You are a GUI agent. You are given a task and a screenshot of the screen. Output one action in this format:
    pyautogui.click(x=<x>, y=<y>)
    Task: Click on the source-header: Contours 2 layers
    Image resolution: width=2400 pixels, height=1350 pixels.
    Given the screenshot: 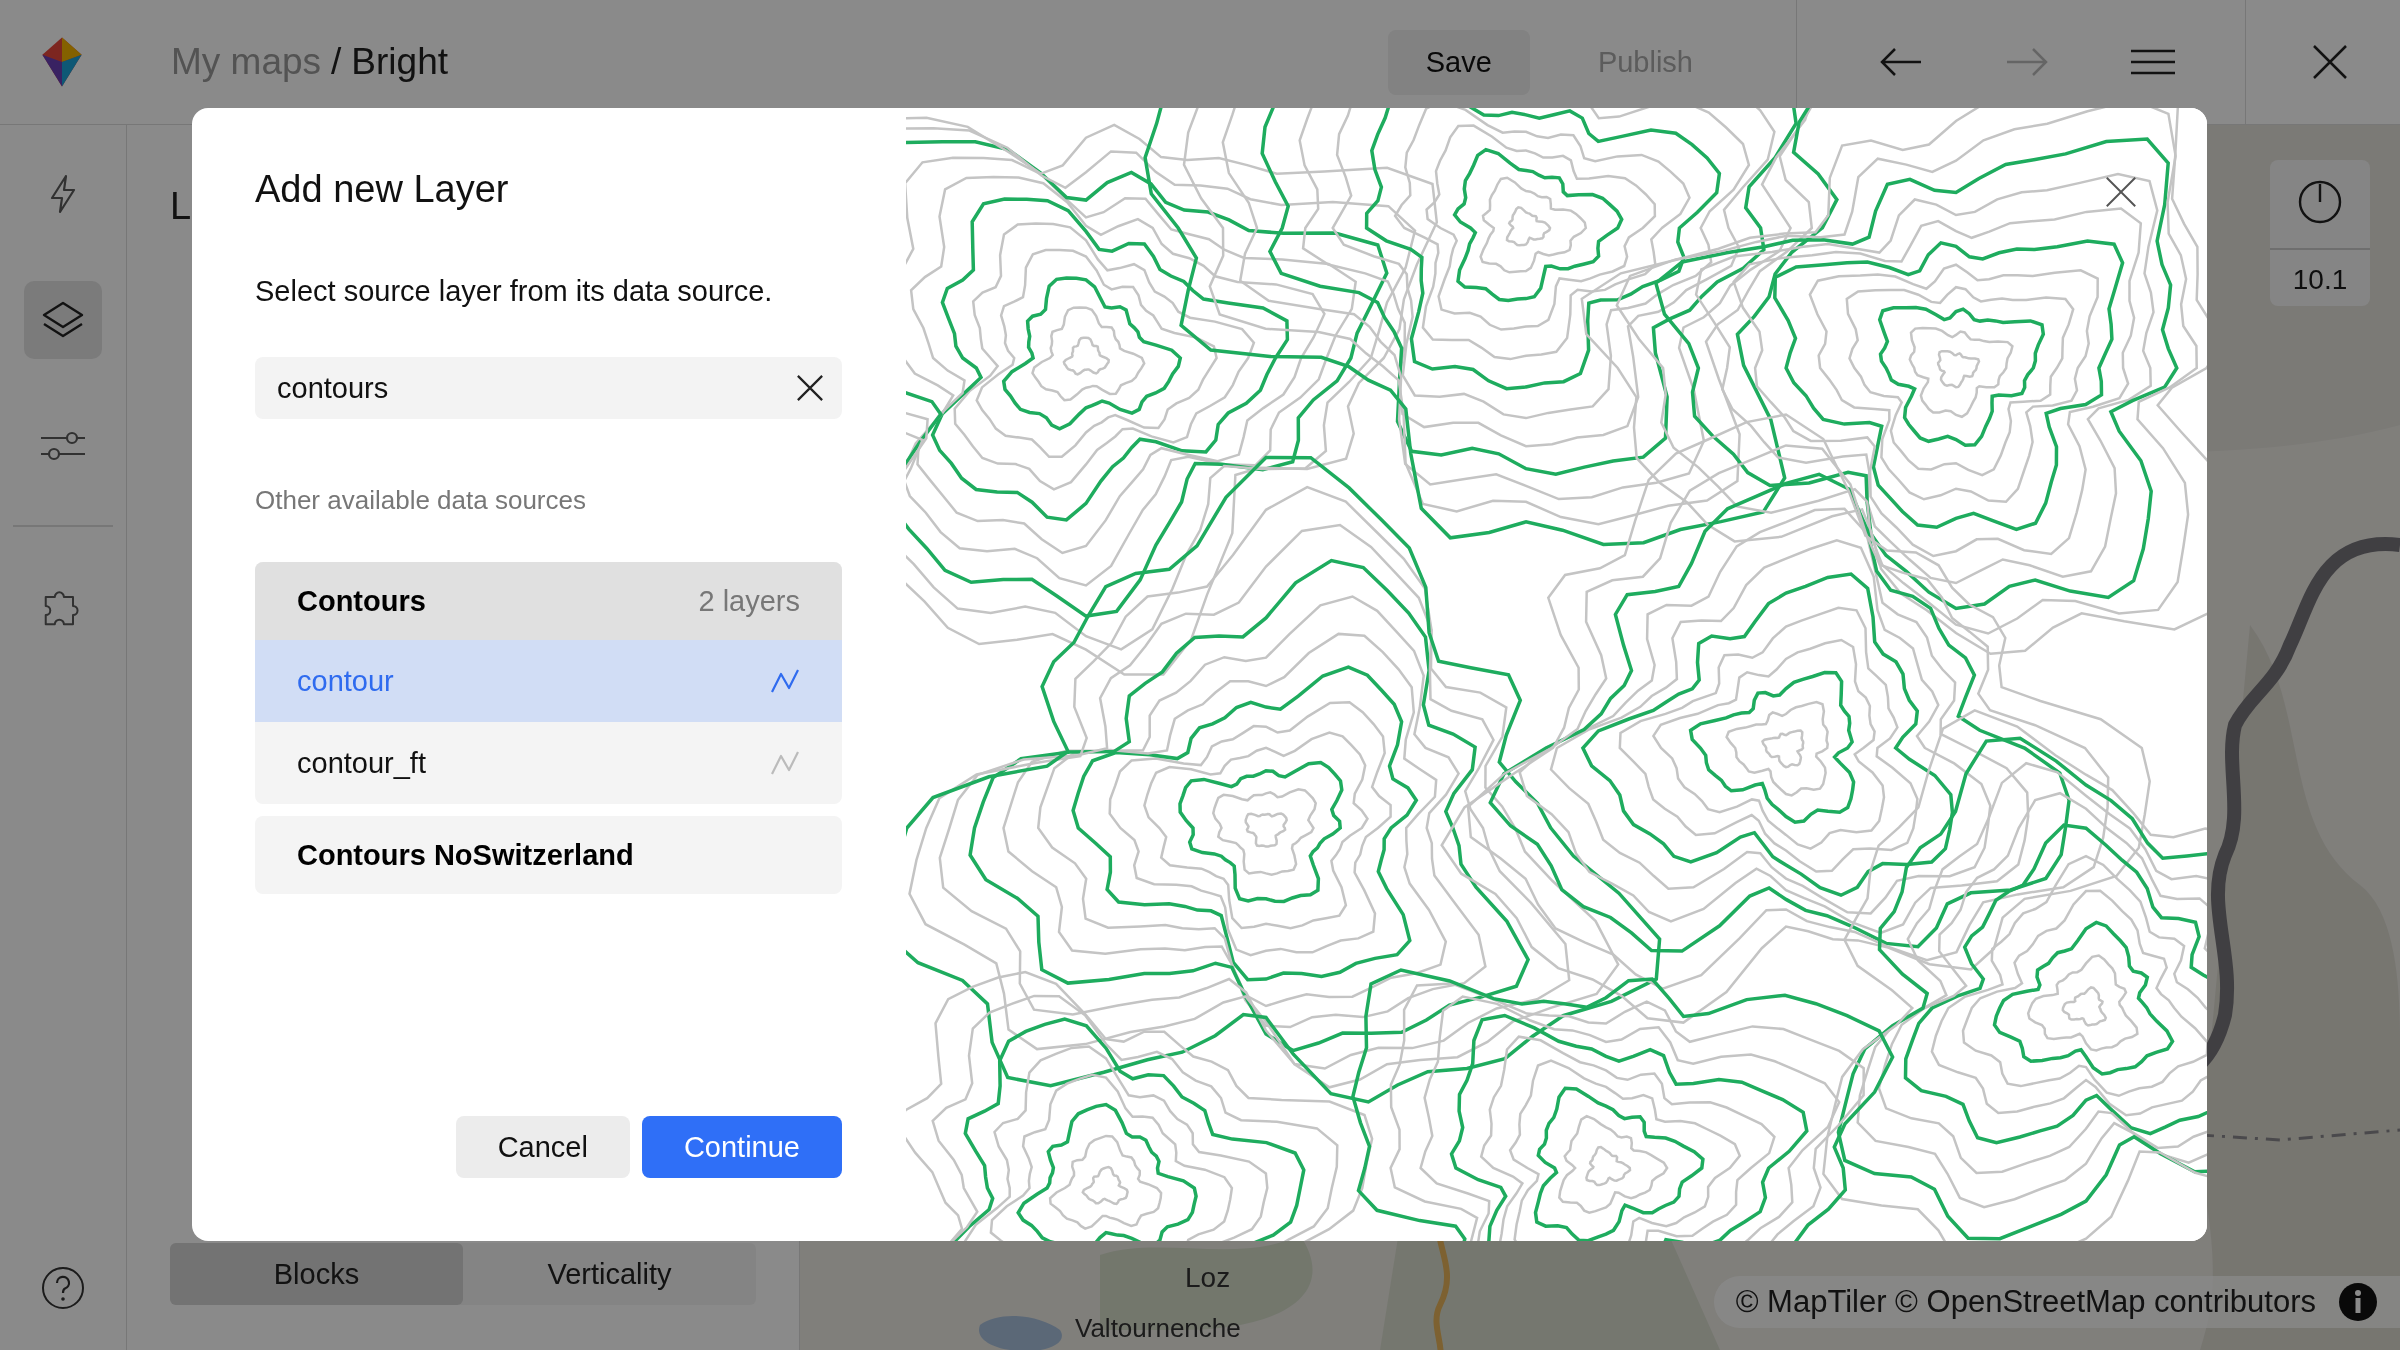 What is the action you would take?
    pyautogui.click(x=548, y=601)
    